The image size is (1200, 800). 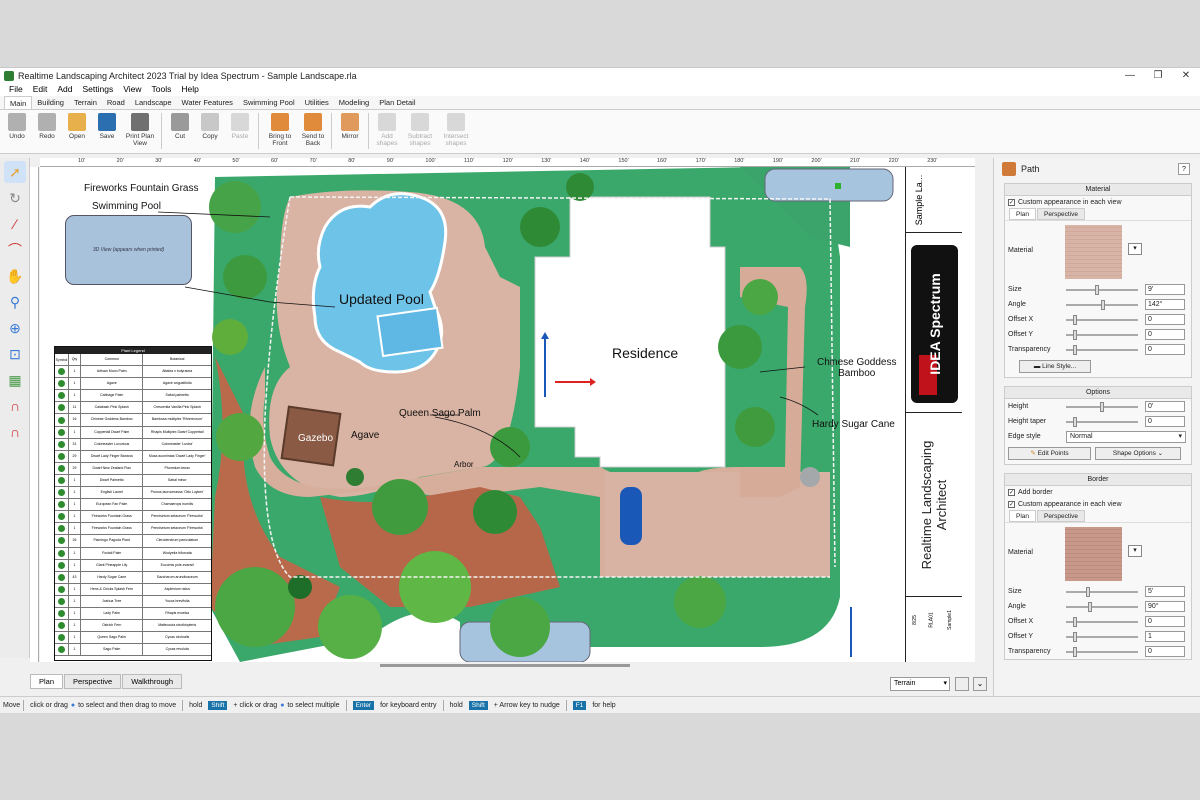 I want to click on send-to-back-button: Send to Back, so click(x=313, y=130).